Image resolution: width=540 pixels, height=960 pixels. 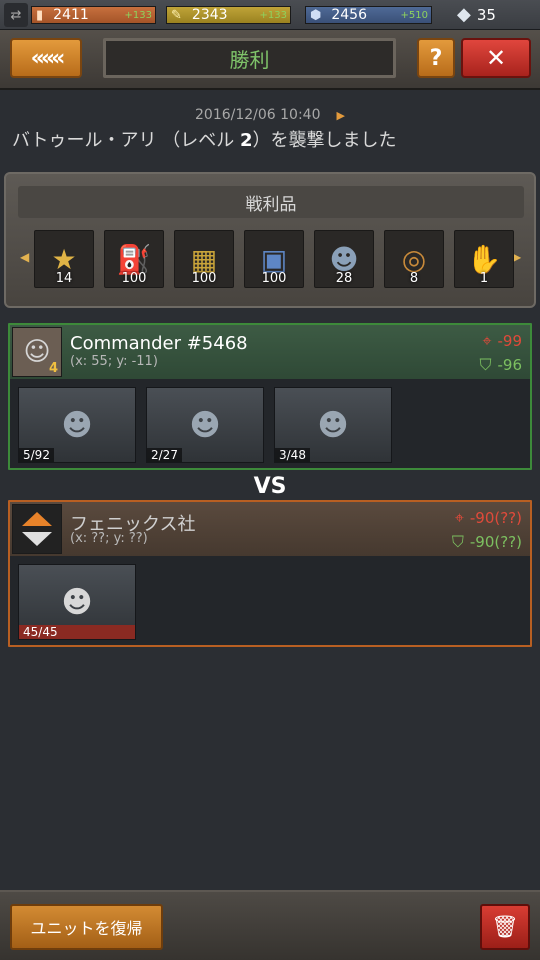 What do you see at coordinates (138, 15) in the screenshot?
I see `oil-bonus: +133` at bounding box center [138, 15].